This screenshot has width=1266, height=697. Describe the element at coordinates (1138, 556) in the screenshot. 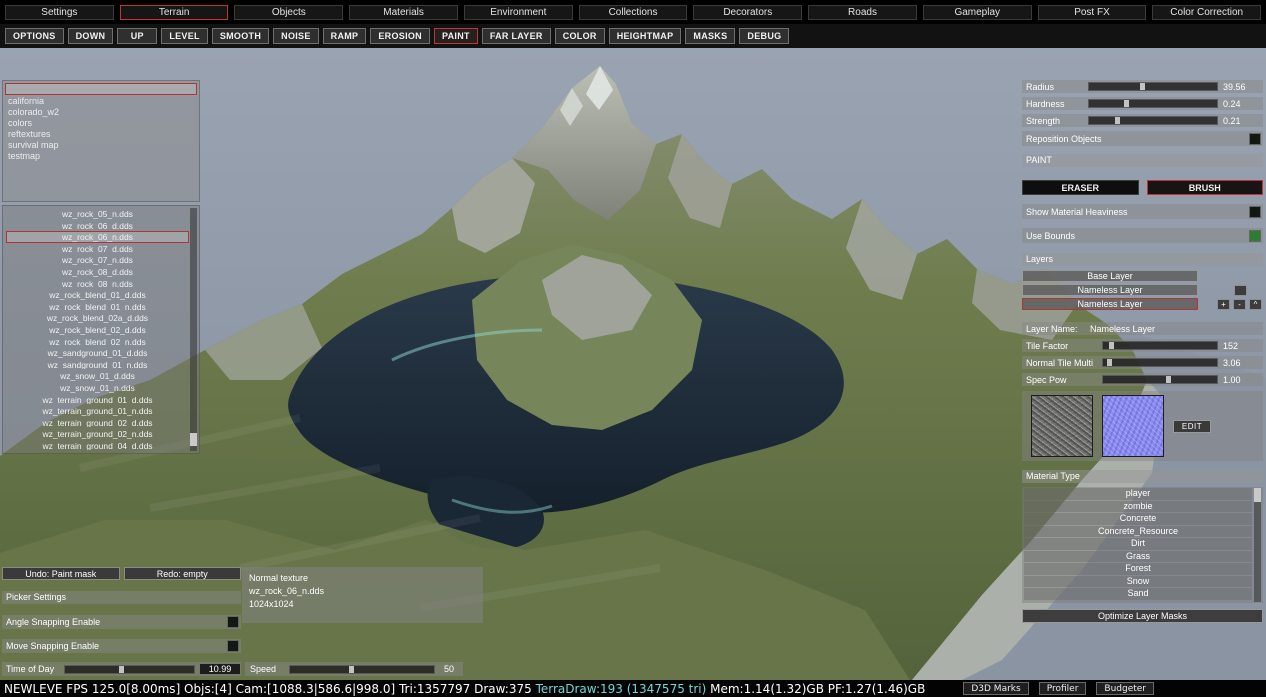

I see `material-type-item: Grass` at that location.